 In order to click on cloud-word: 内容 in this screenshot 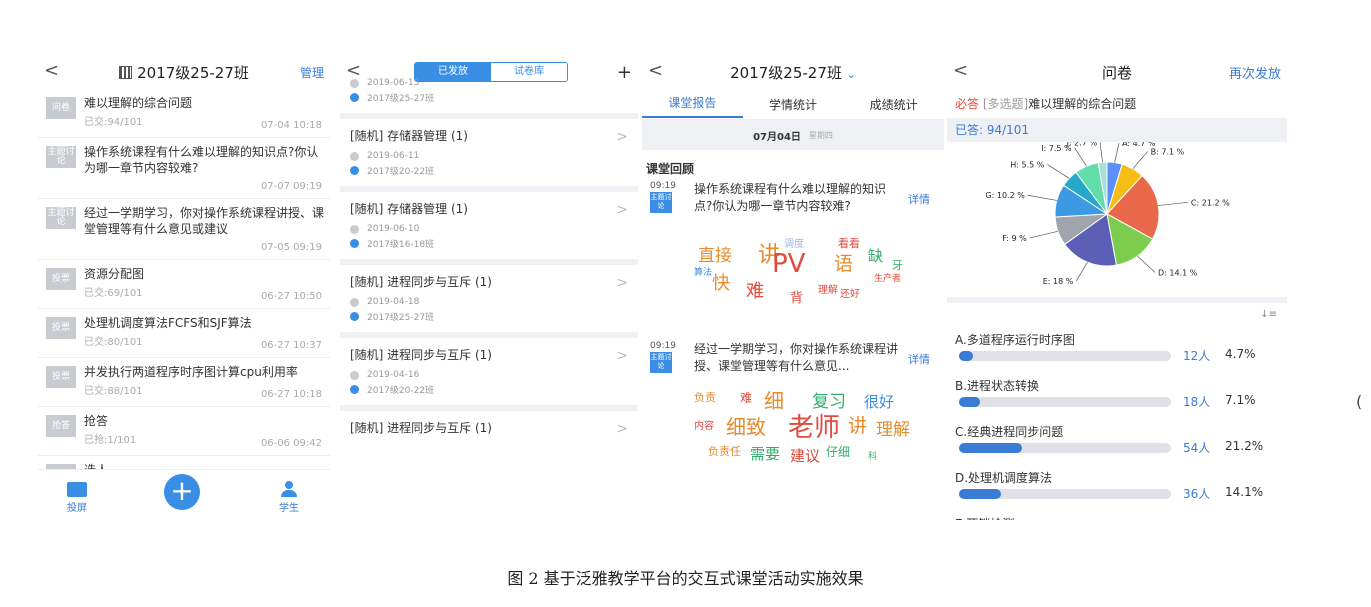, I will do `click(704, 426)`.